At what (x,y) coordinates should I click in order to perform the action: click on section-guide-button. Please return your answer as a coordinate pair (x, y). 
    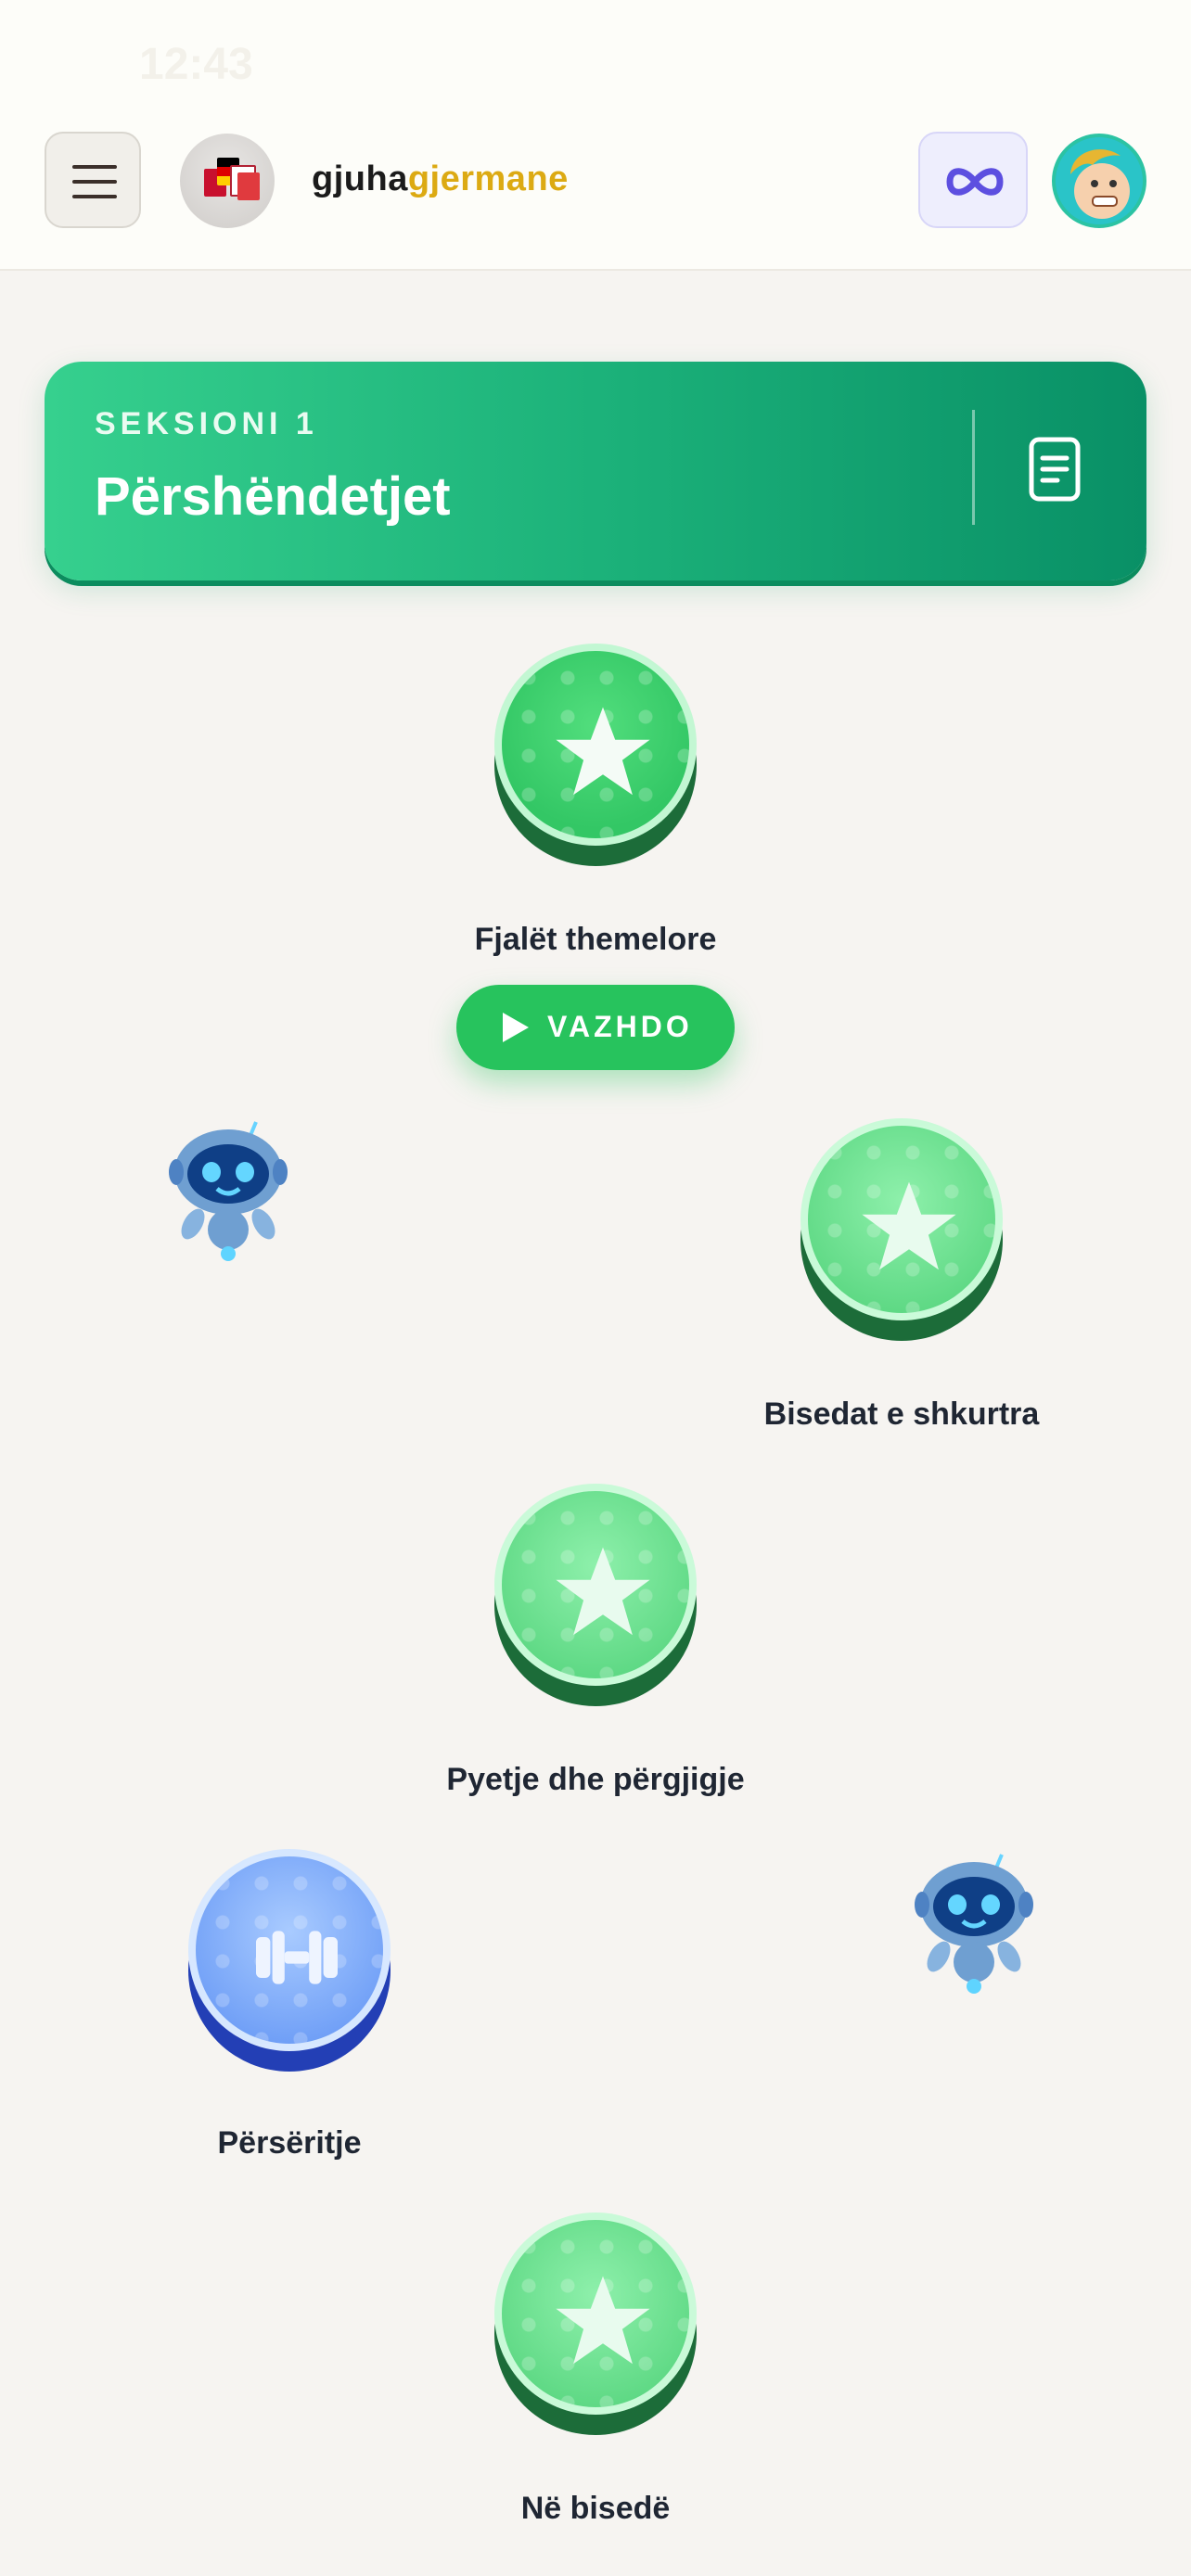
    Looking at the image, I should click on (1055, 473).